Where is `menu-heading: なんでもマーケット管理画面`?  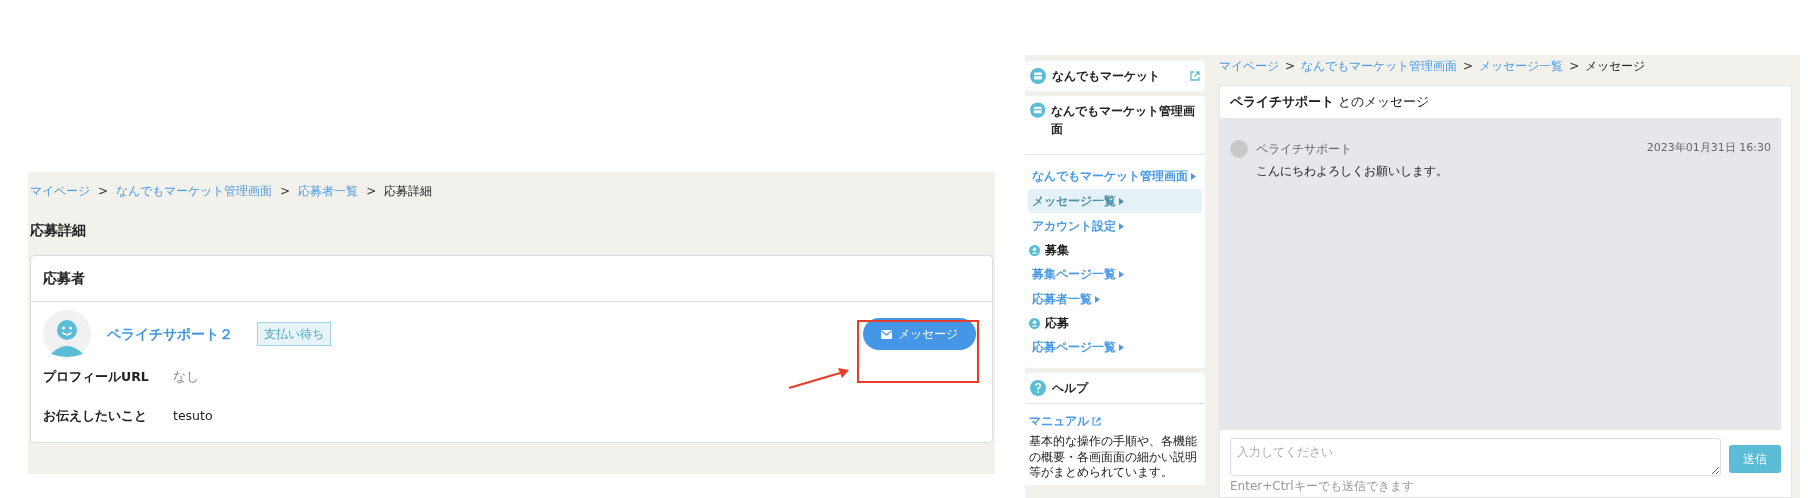
menu-heading: なんでもマーケット管理画面 is located at coordinates (1124, 120).